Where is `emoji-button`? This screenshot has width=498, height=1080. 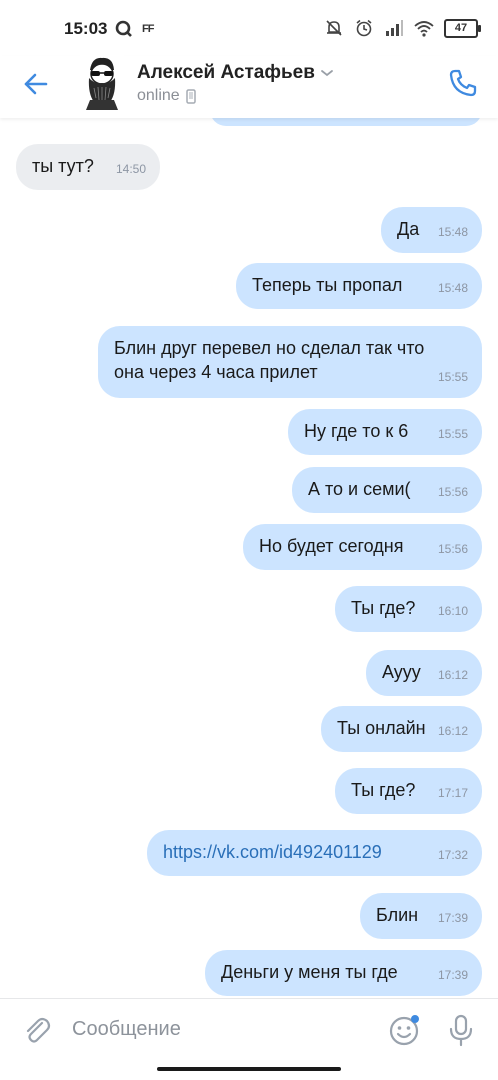 emoji-button is located at coordinates (405, 1030).